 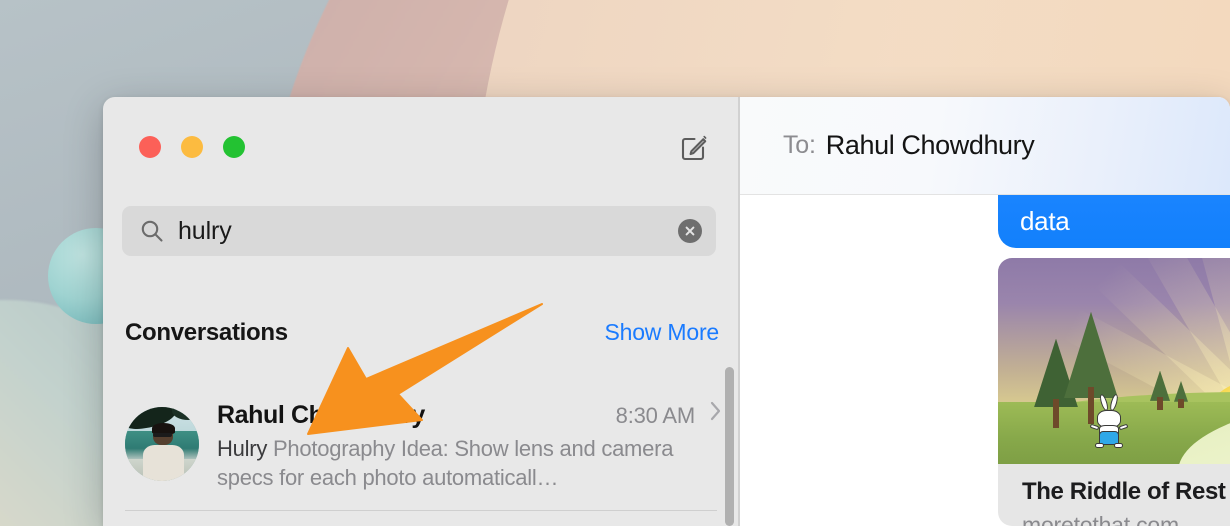 What do you see at coordinates (661, 332) in the screenshot?
I see `show-more-link: Show More` at bounding box center [661, 332].